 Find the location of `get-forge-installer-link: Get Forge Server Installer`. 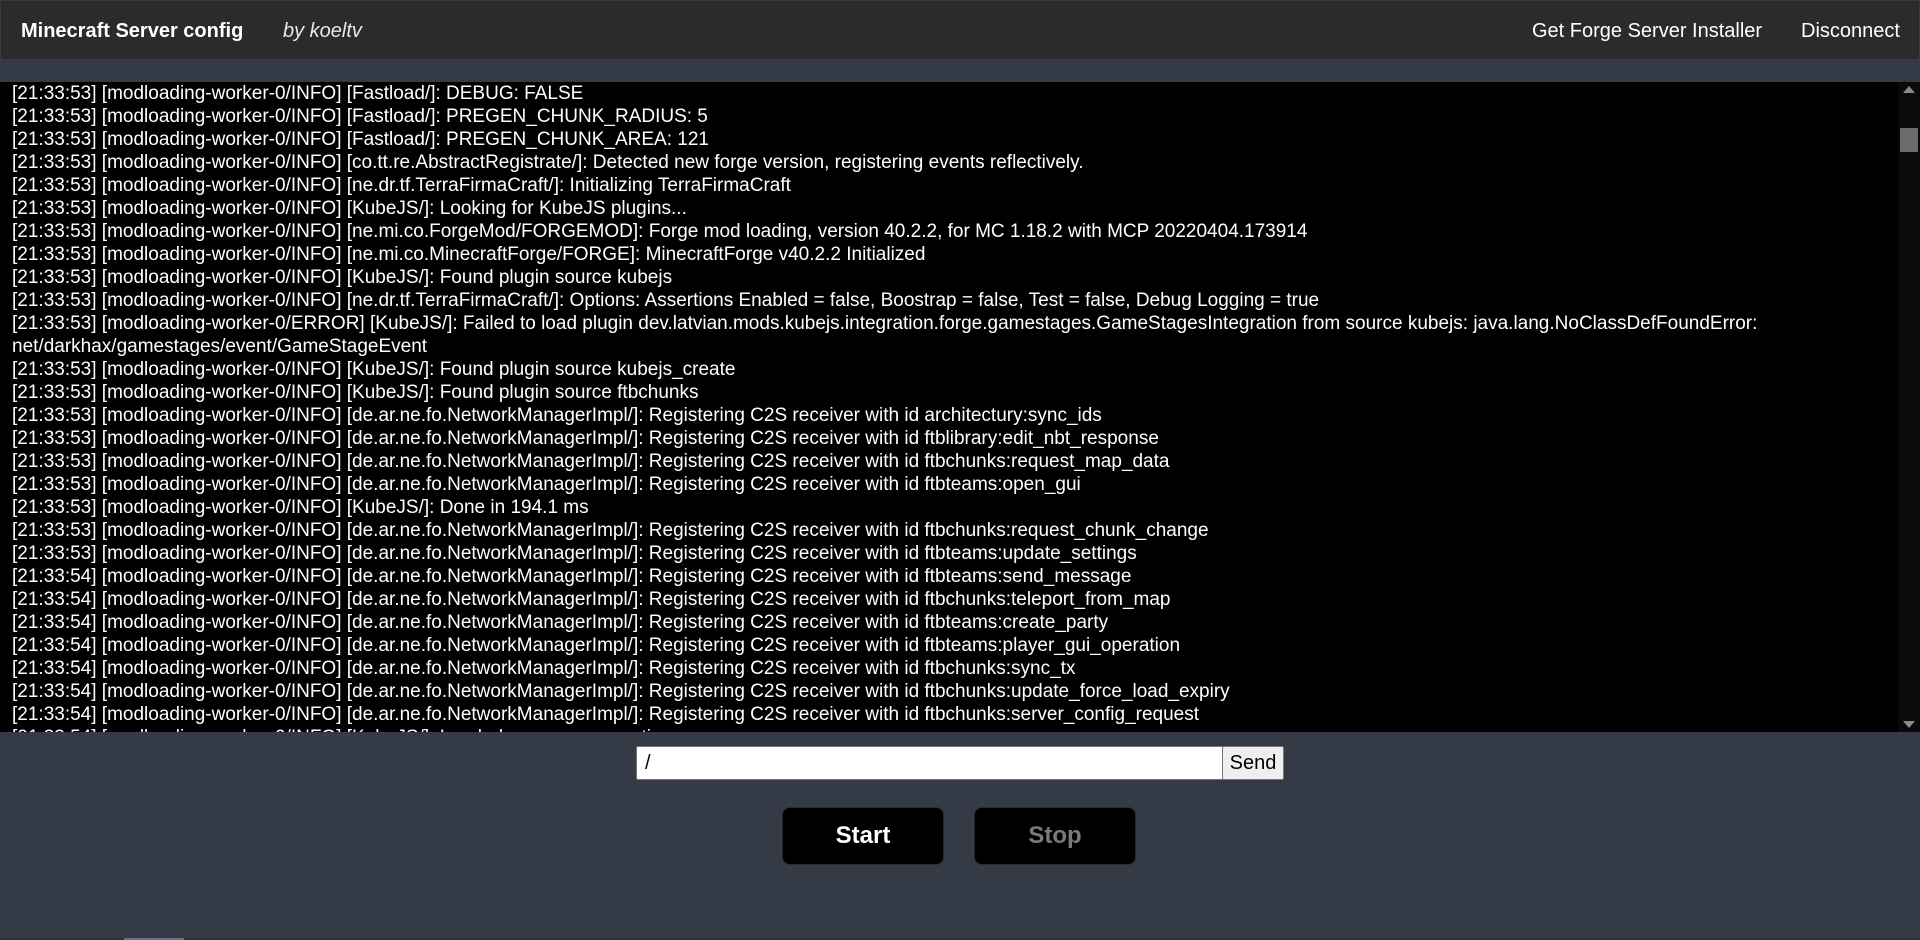

get-forge-installer-link: Get Forge Server Installer is located at coordinates (1647, 31).